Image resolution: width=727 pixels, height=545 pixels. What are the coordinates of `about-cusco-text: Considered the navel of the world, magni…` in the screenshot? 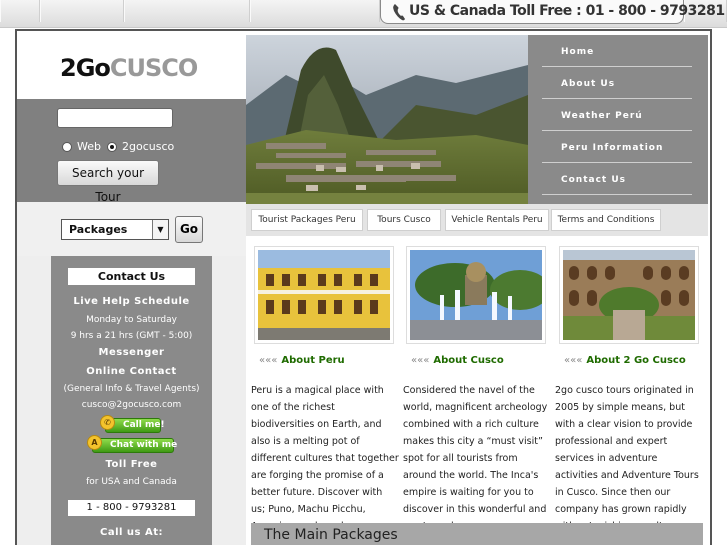 It's located at (475, 458).